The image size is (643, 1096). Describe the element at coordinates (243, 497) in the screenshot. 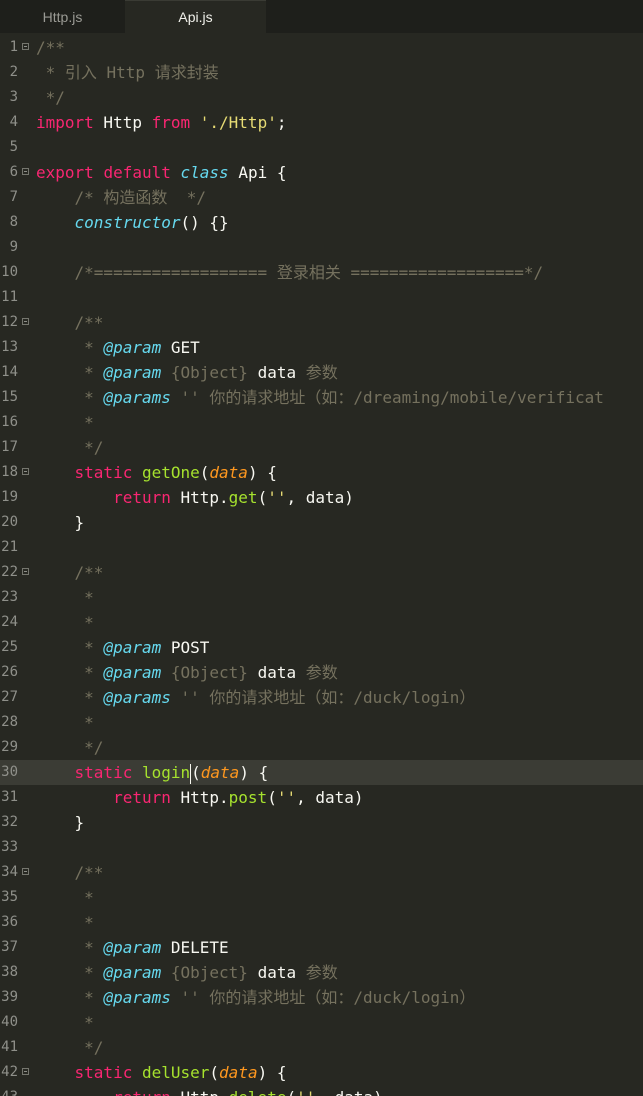

I see `code-token: get` at that location.